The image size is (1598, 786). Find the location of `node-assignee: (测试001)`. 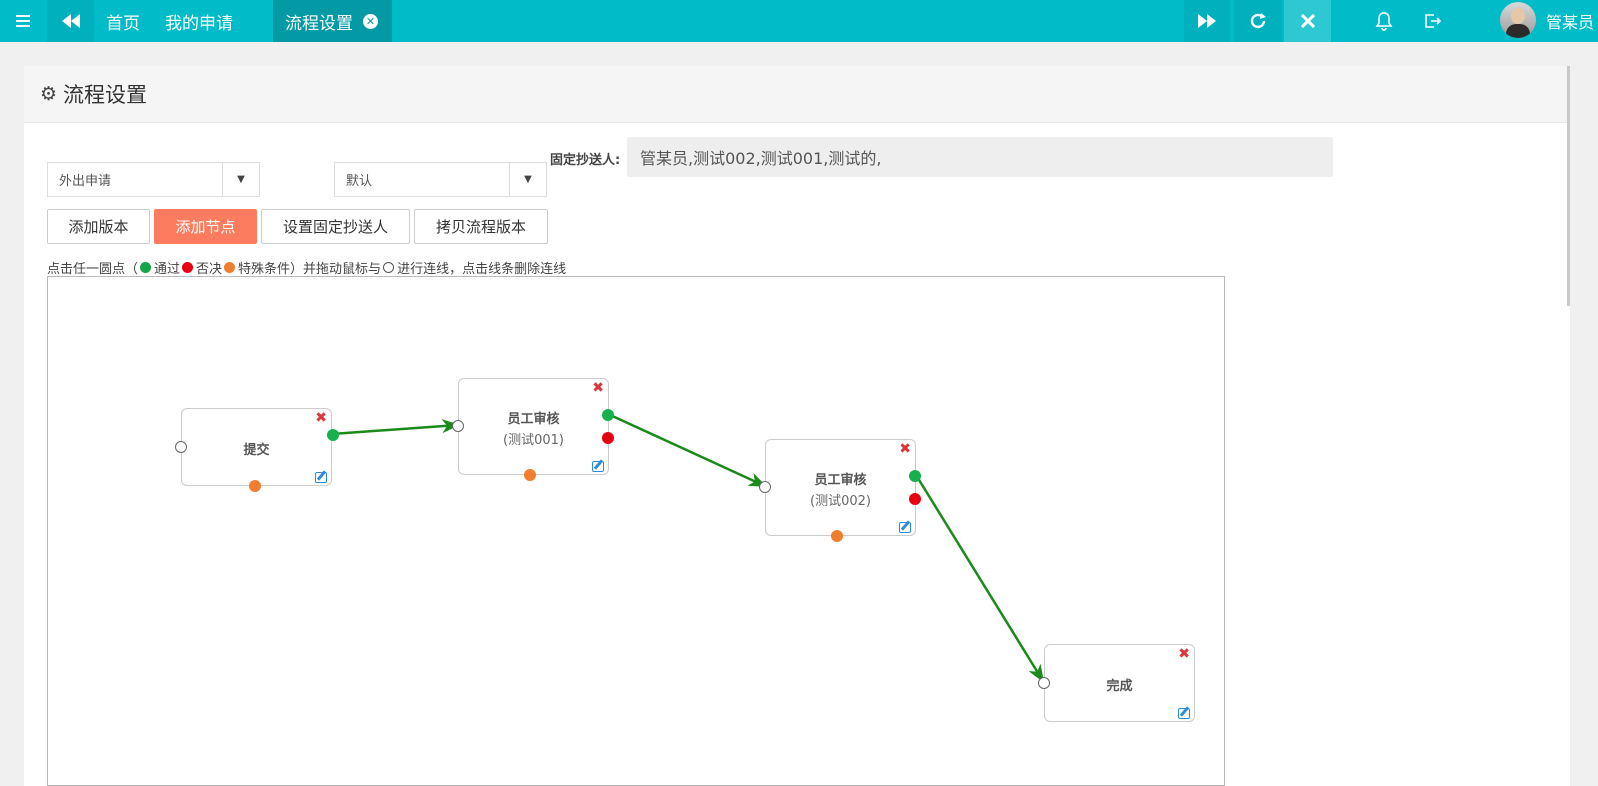

node-assignee: (测试001) is located at coordinates (533, 440).